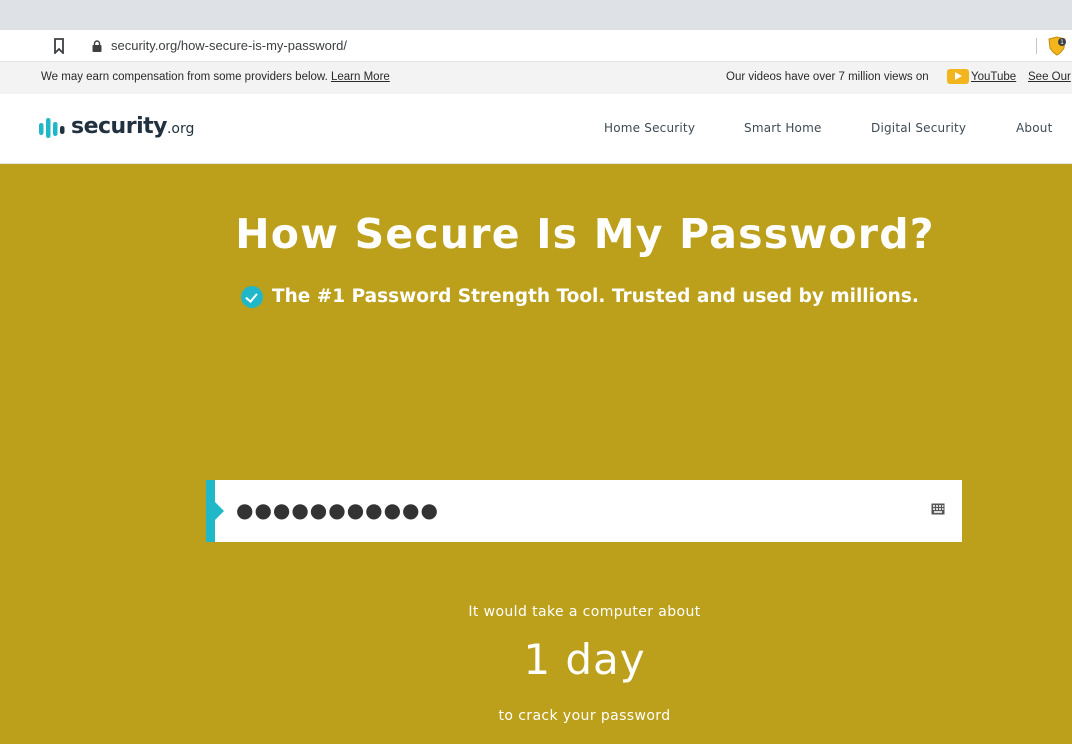 This screenshot has width=1072, height=744. I want to click on crack-time-suffix: to crack your password, so click(584, 716).